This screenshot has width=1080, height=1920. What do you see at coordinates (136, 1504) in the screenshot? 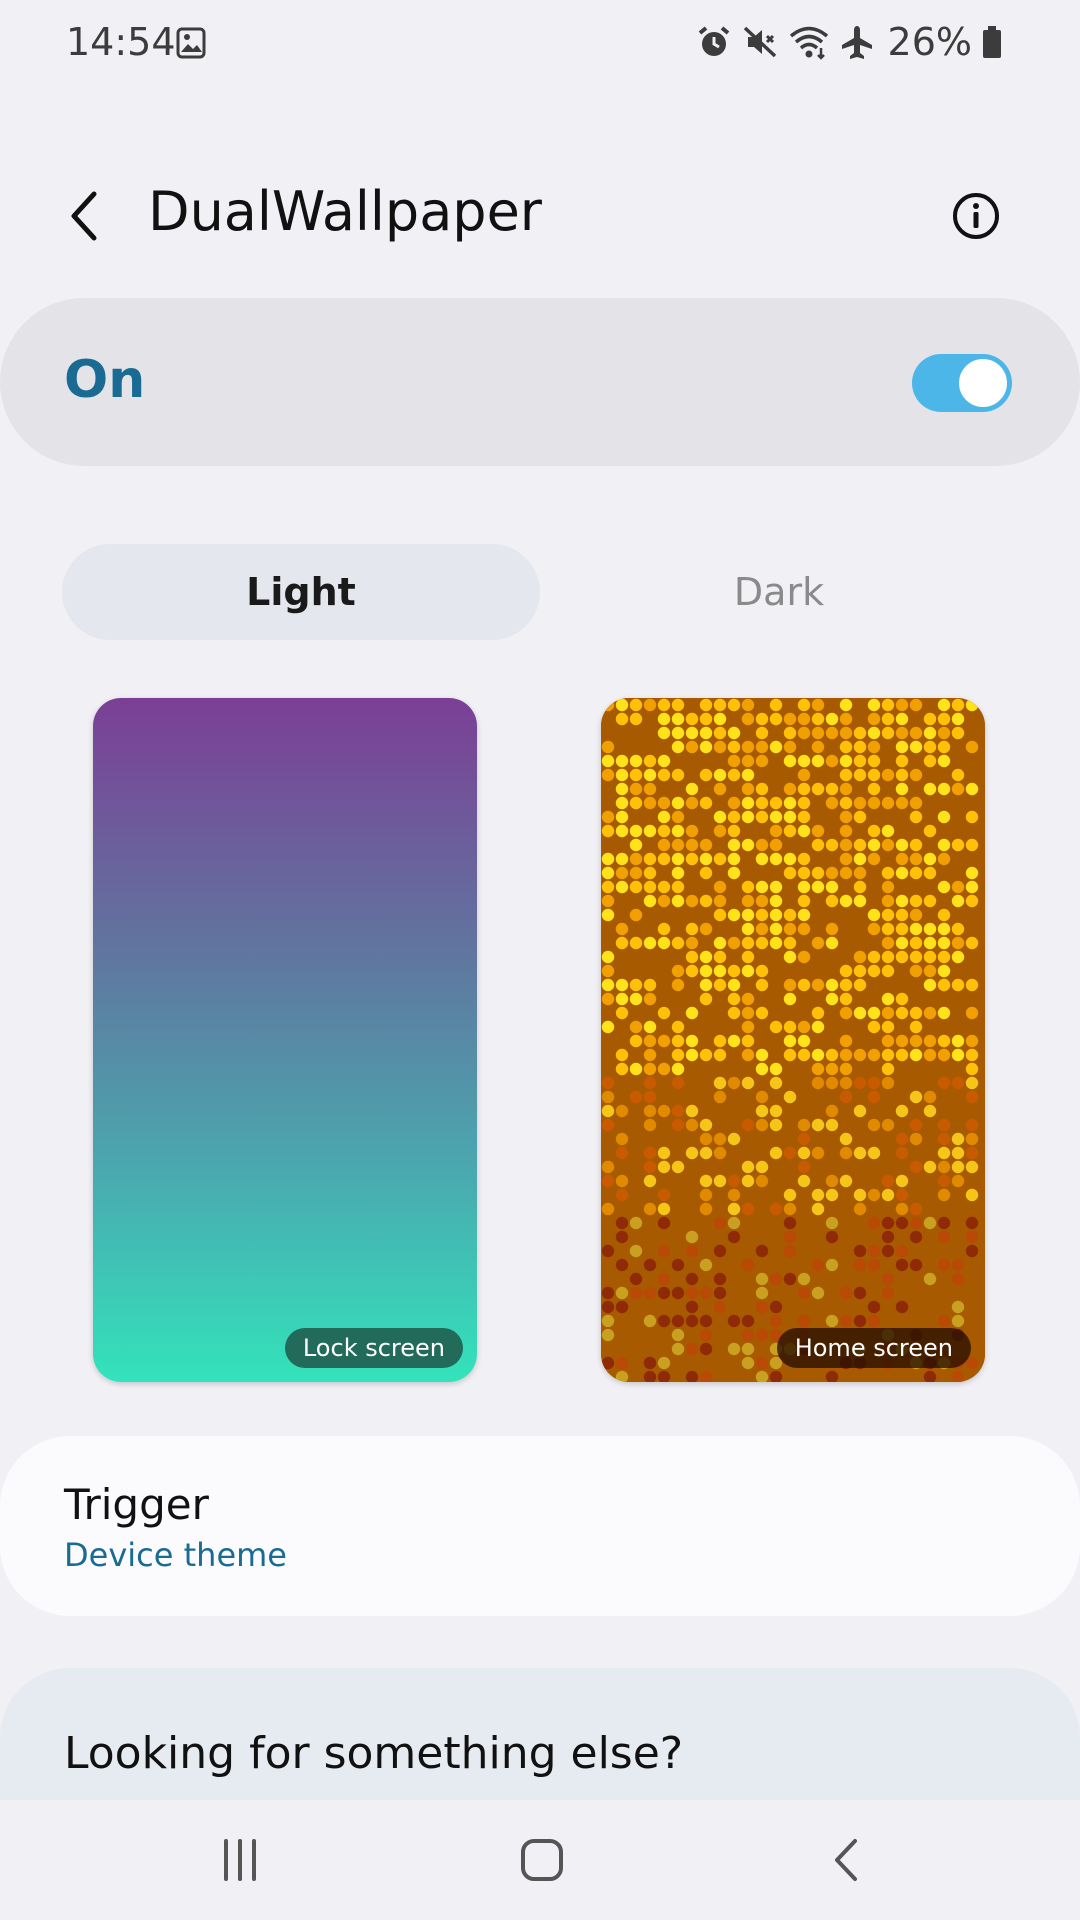
I see `trigger-title: Trigger` at bounding box center [136, 1504].